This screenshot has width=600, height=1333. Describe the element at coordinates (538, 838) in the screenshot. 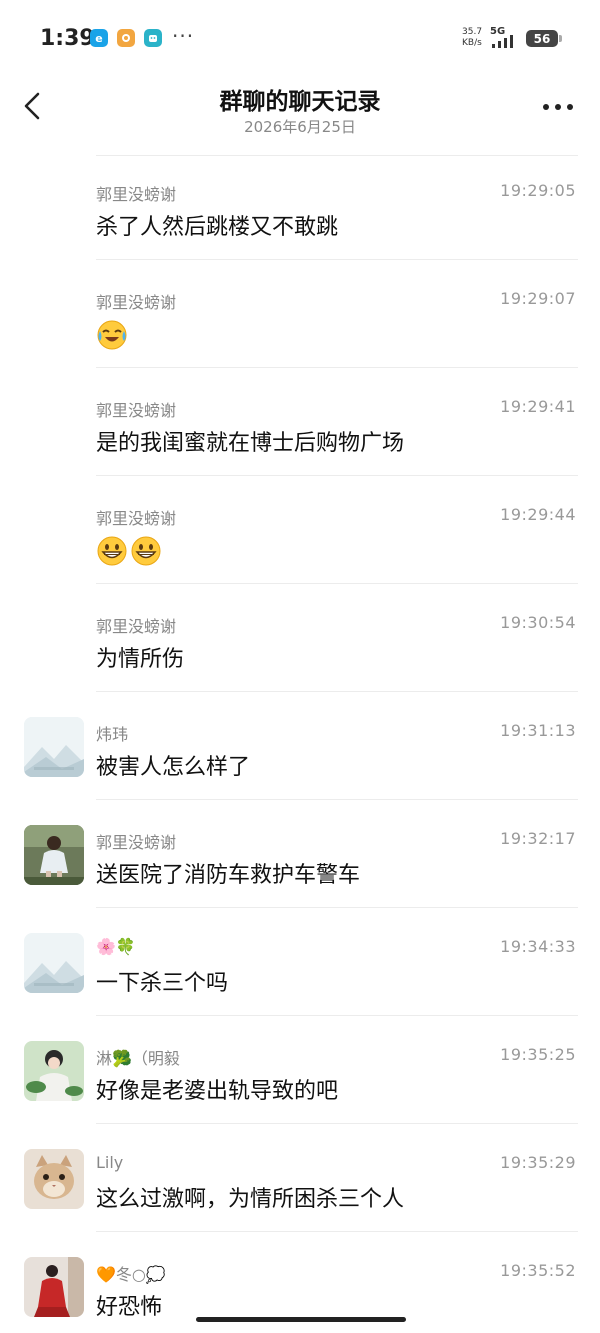

I see `message-time: 19:32:17` at that location.